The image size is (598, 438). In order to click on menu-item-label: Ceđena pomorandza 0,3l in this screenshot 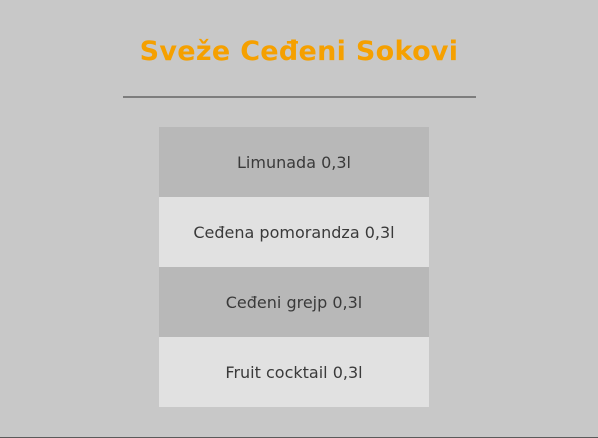, I will do `click(294, 232)`.